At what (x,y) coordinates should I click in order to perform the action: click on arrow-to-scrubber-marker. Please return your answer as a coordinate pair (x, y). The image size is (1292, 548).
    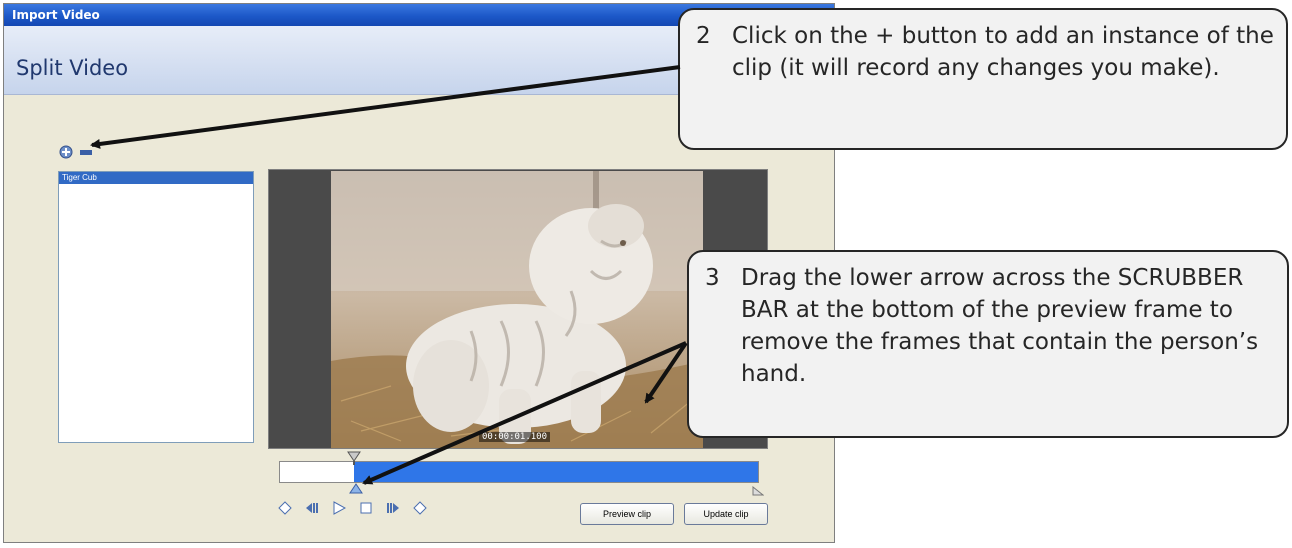
    Looking at the image, I should click on (524, 413).